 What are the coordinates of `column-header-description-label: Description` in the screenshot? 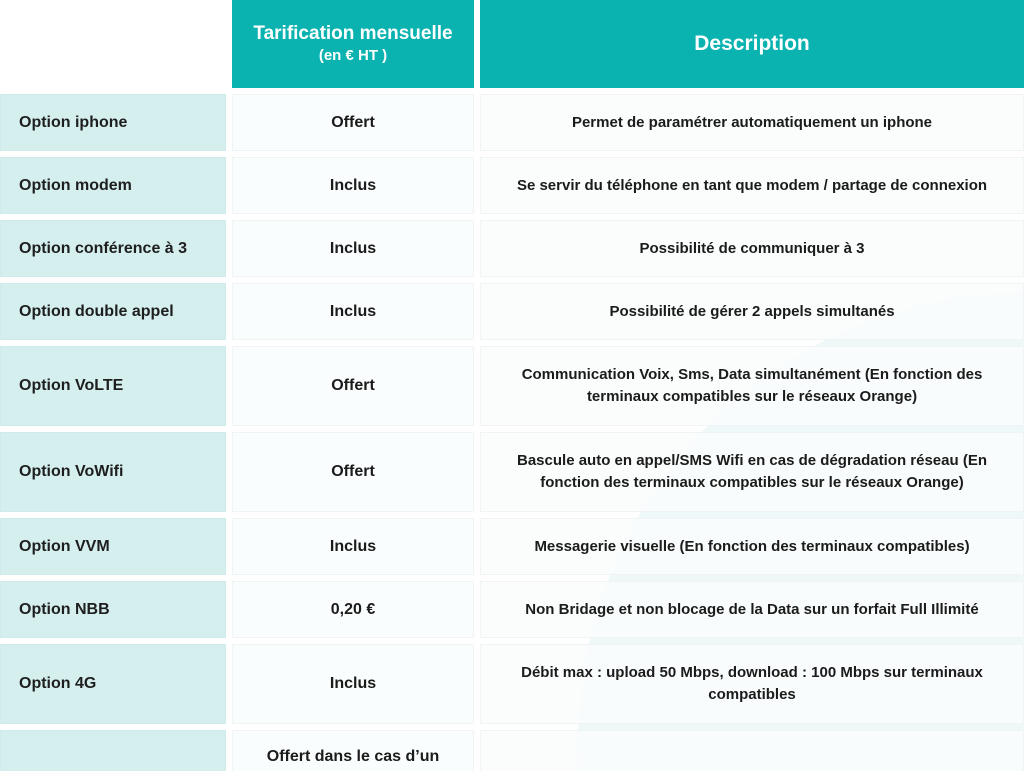 It's located at (752, 43).